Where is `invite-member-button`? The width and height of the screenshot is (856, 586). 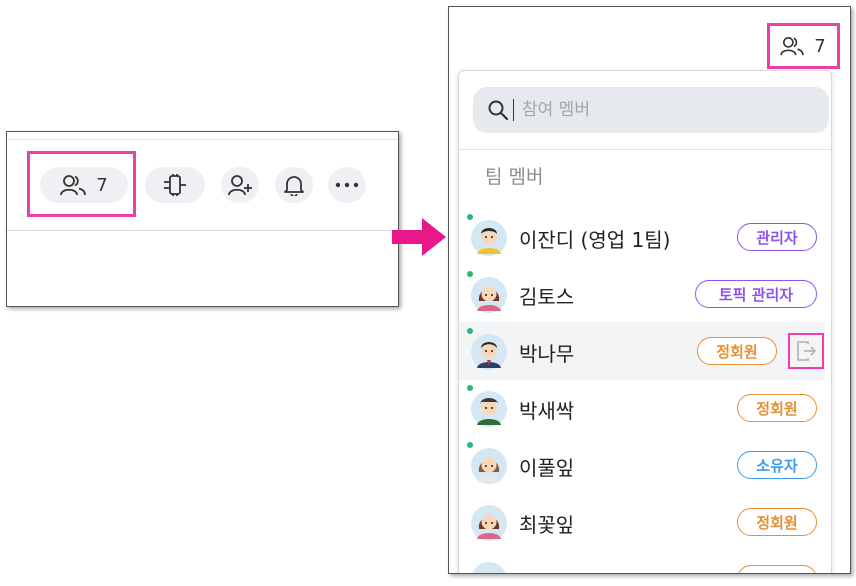
invite-member-button is located at coordinates (240, 185).